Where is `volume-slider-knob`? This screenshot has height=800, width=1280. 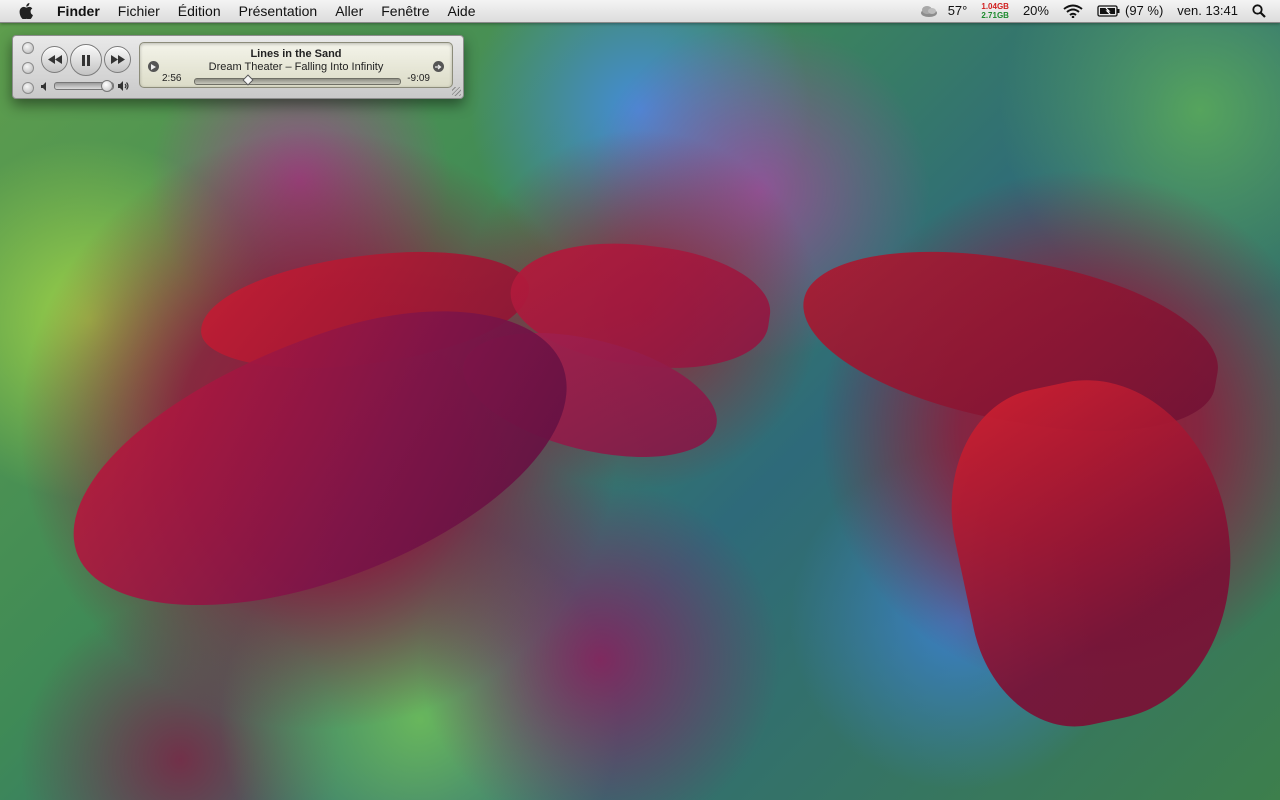
volume-slider-knob is located at coordinates (106, 86).